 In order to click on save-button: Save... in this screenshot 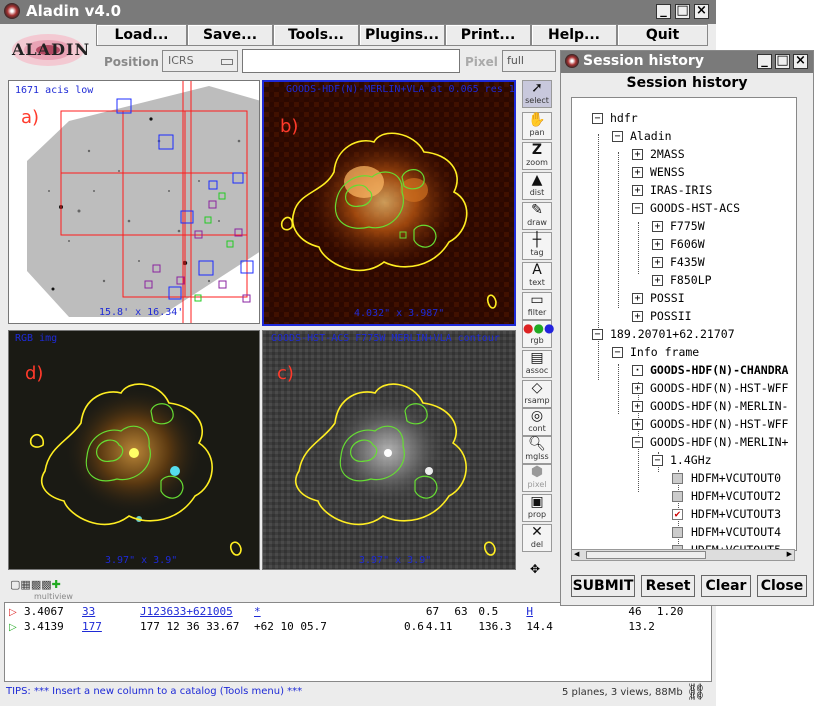, I will do `click(230, 35)`.